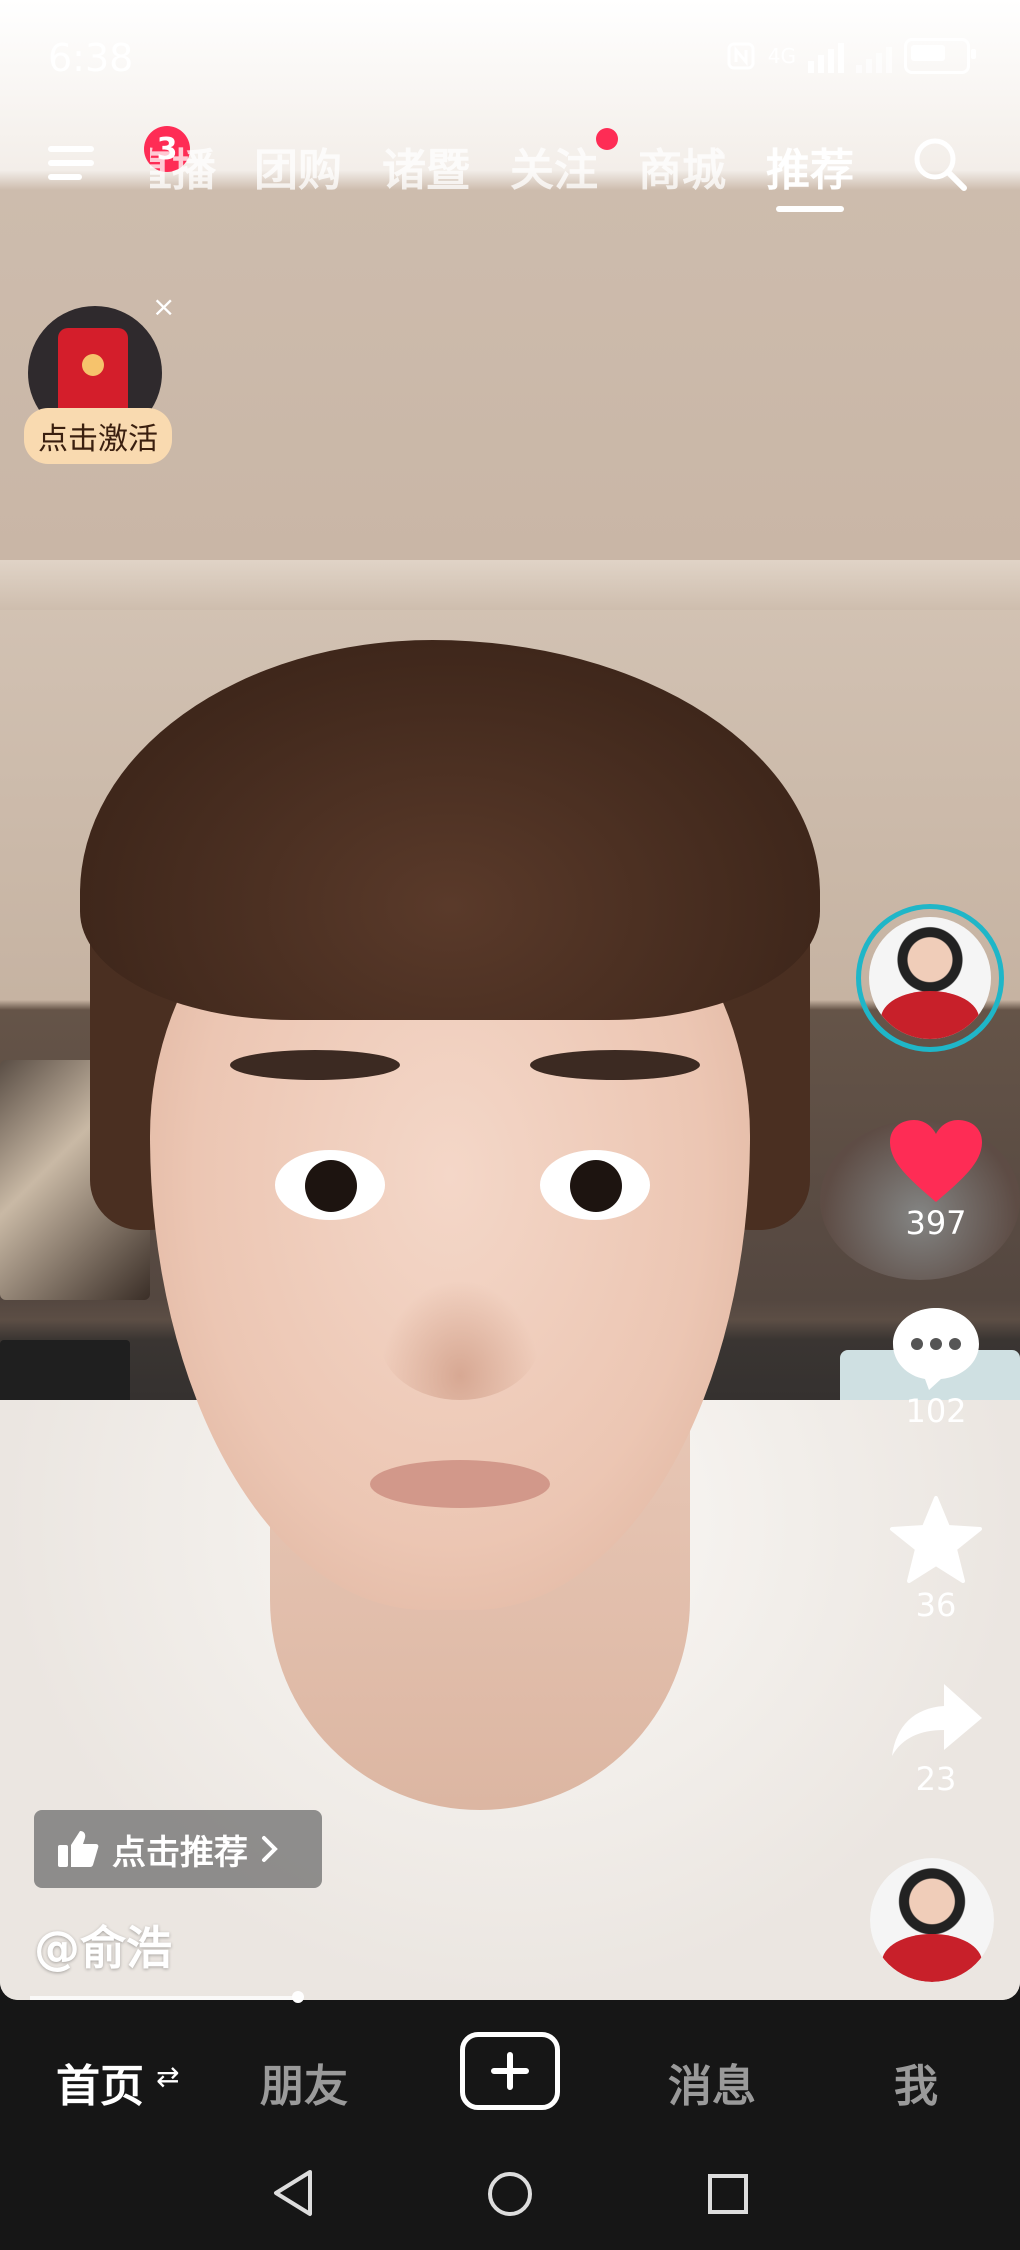 The image size is (1020, 2250). I want to click on tab-group-buy: 团购, so click(298, 166).